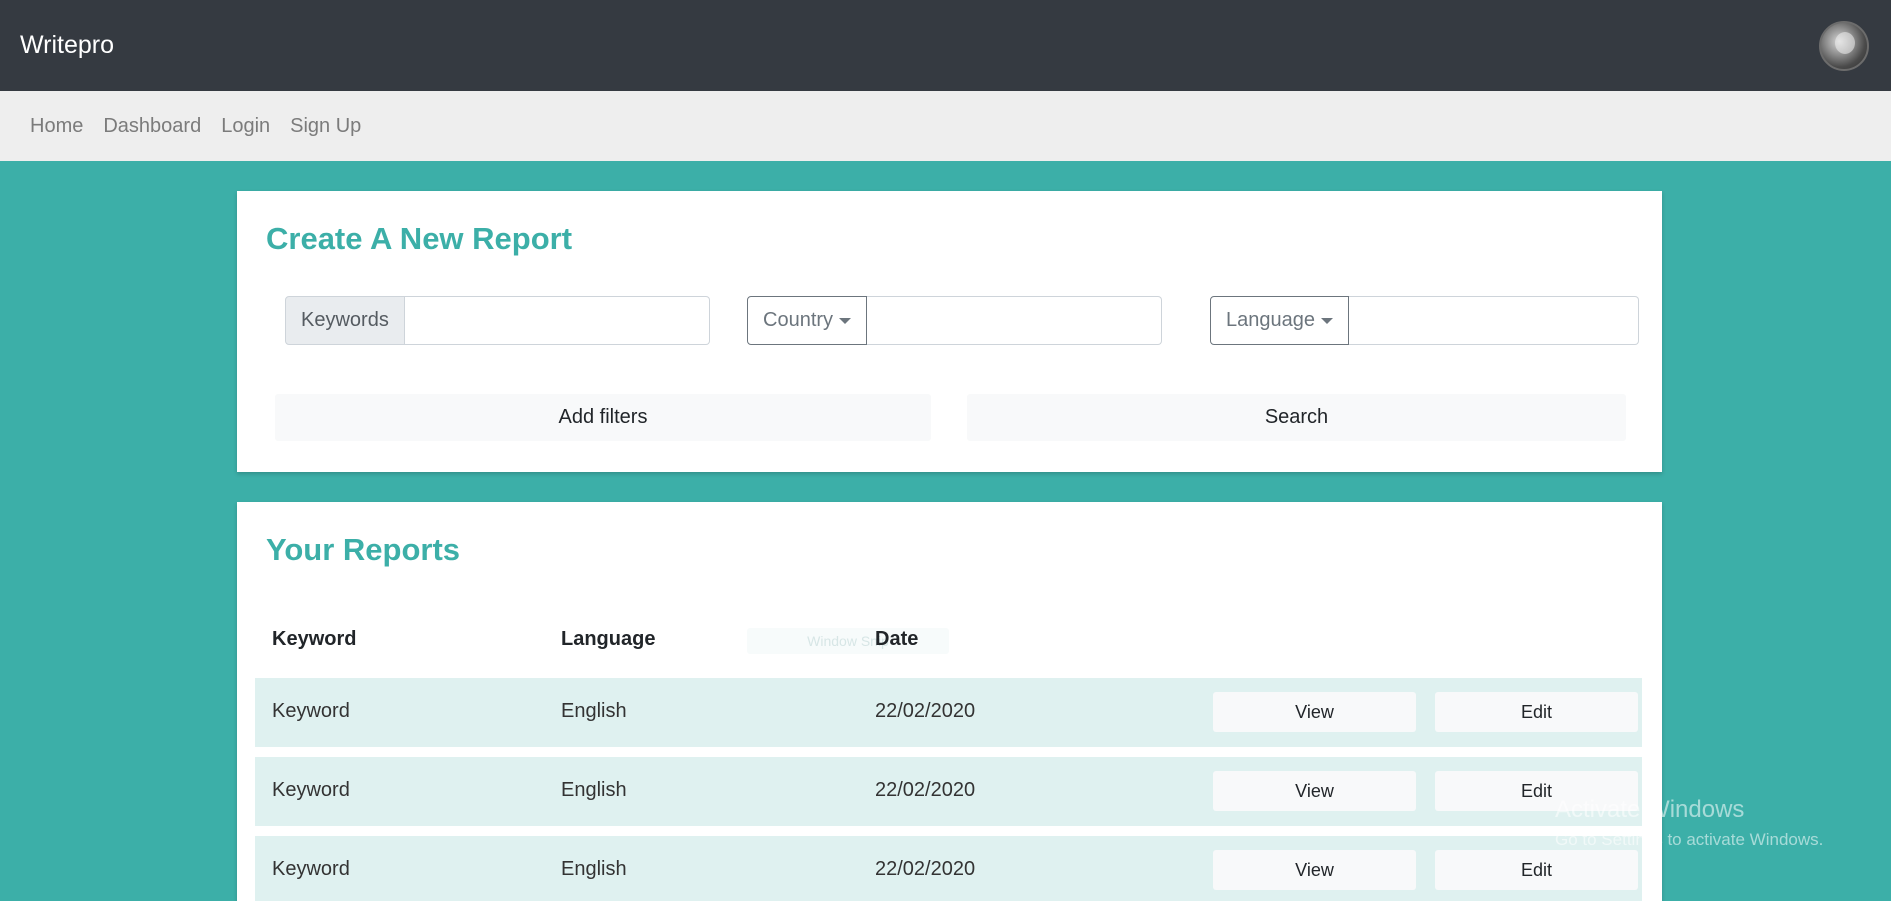 The image size is (1891, 901). What do you see at coordinates (1270, 320) in the screenshot?
I see `language-dropdown-label: Language` at bounding box center [1270, 320].